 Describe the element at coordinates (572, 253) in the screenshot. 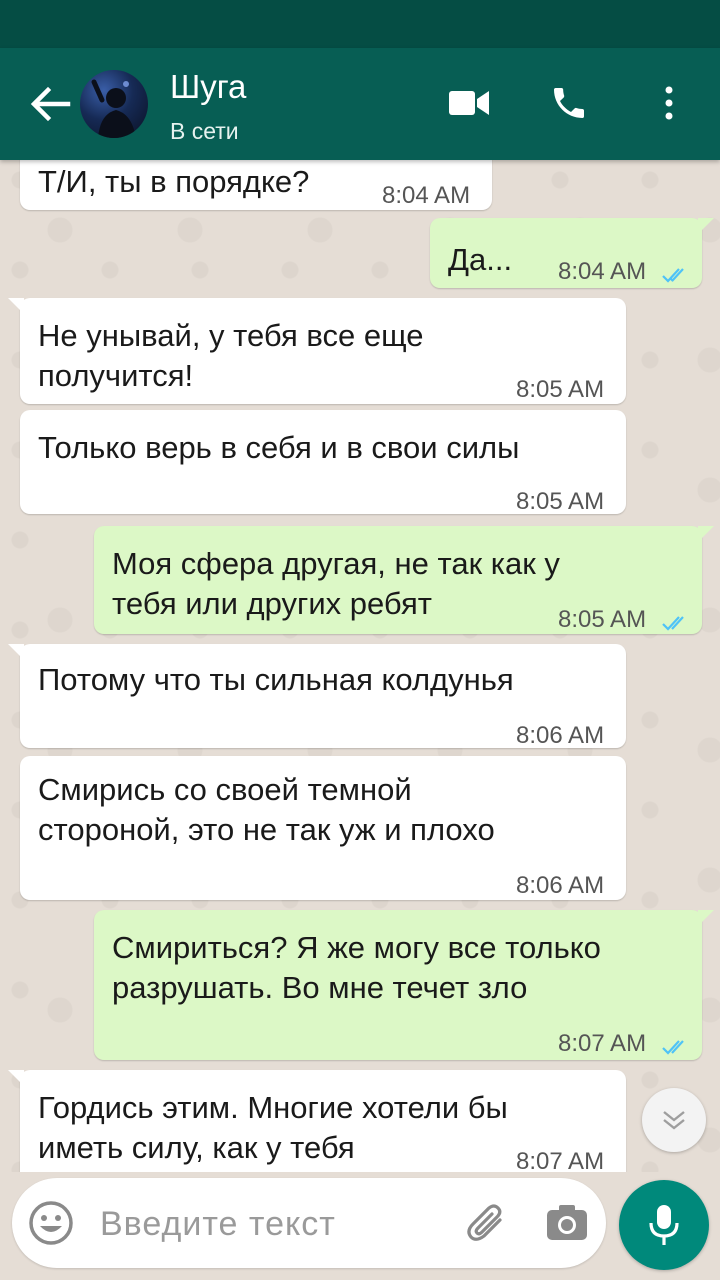

I see `message-bubble-outgoing: Да... 8:04 AM` at that location.